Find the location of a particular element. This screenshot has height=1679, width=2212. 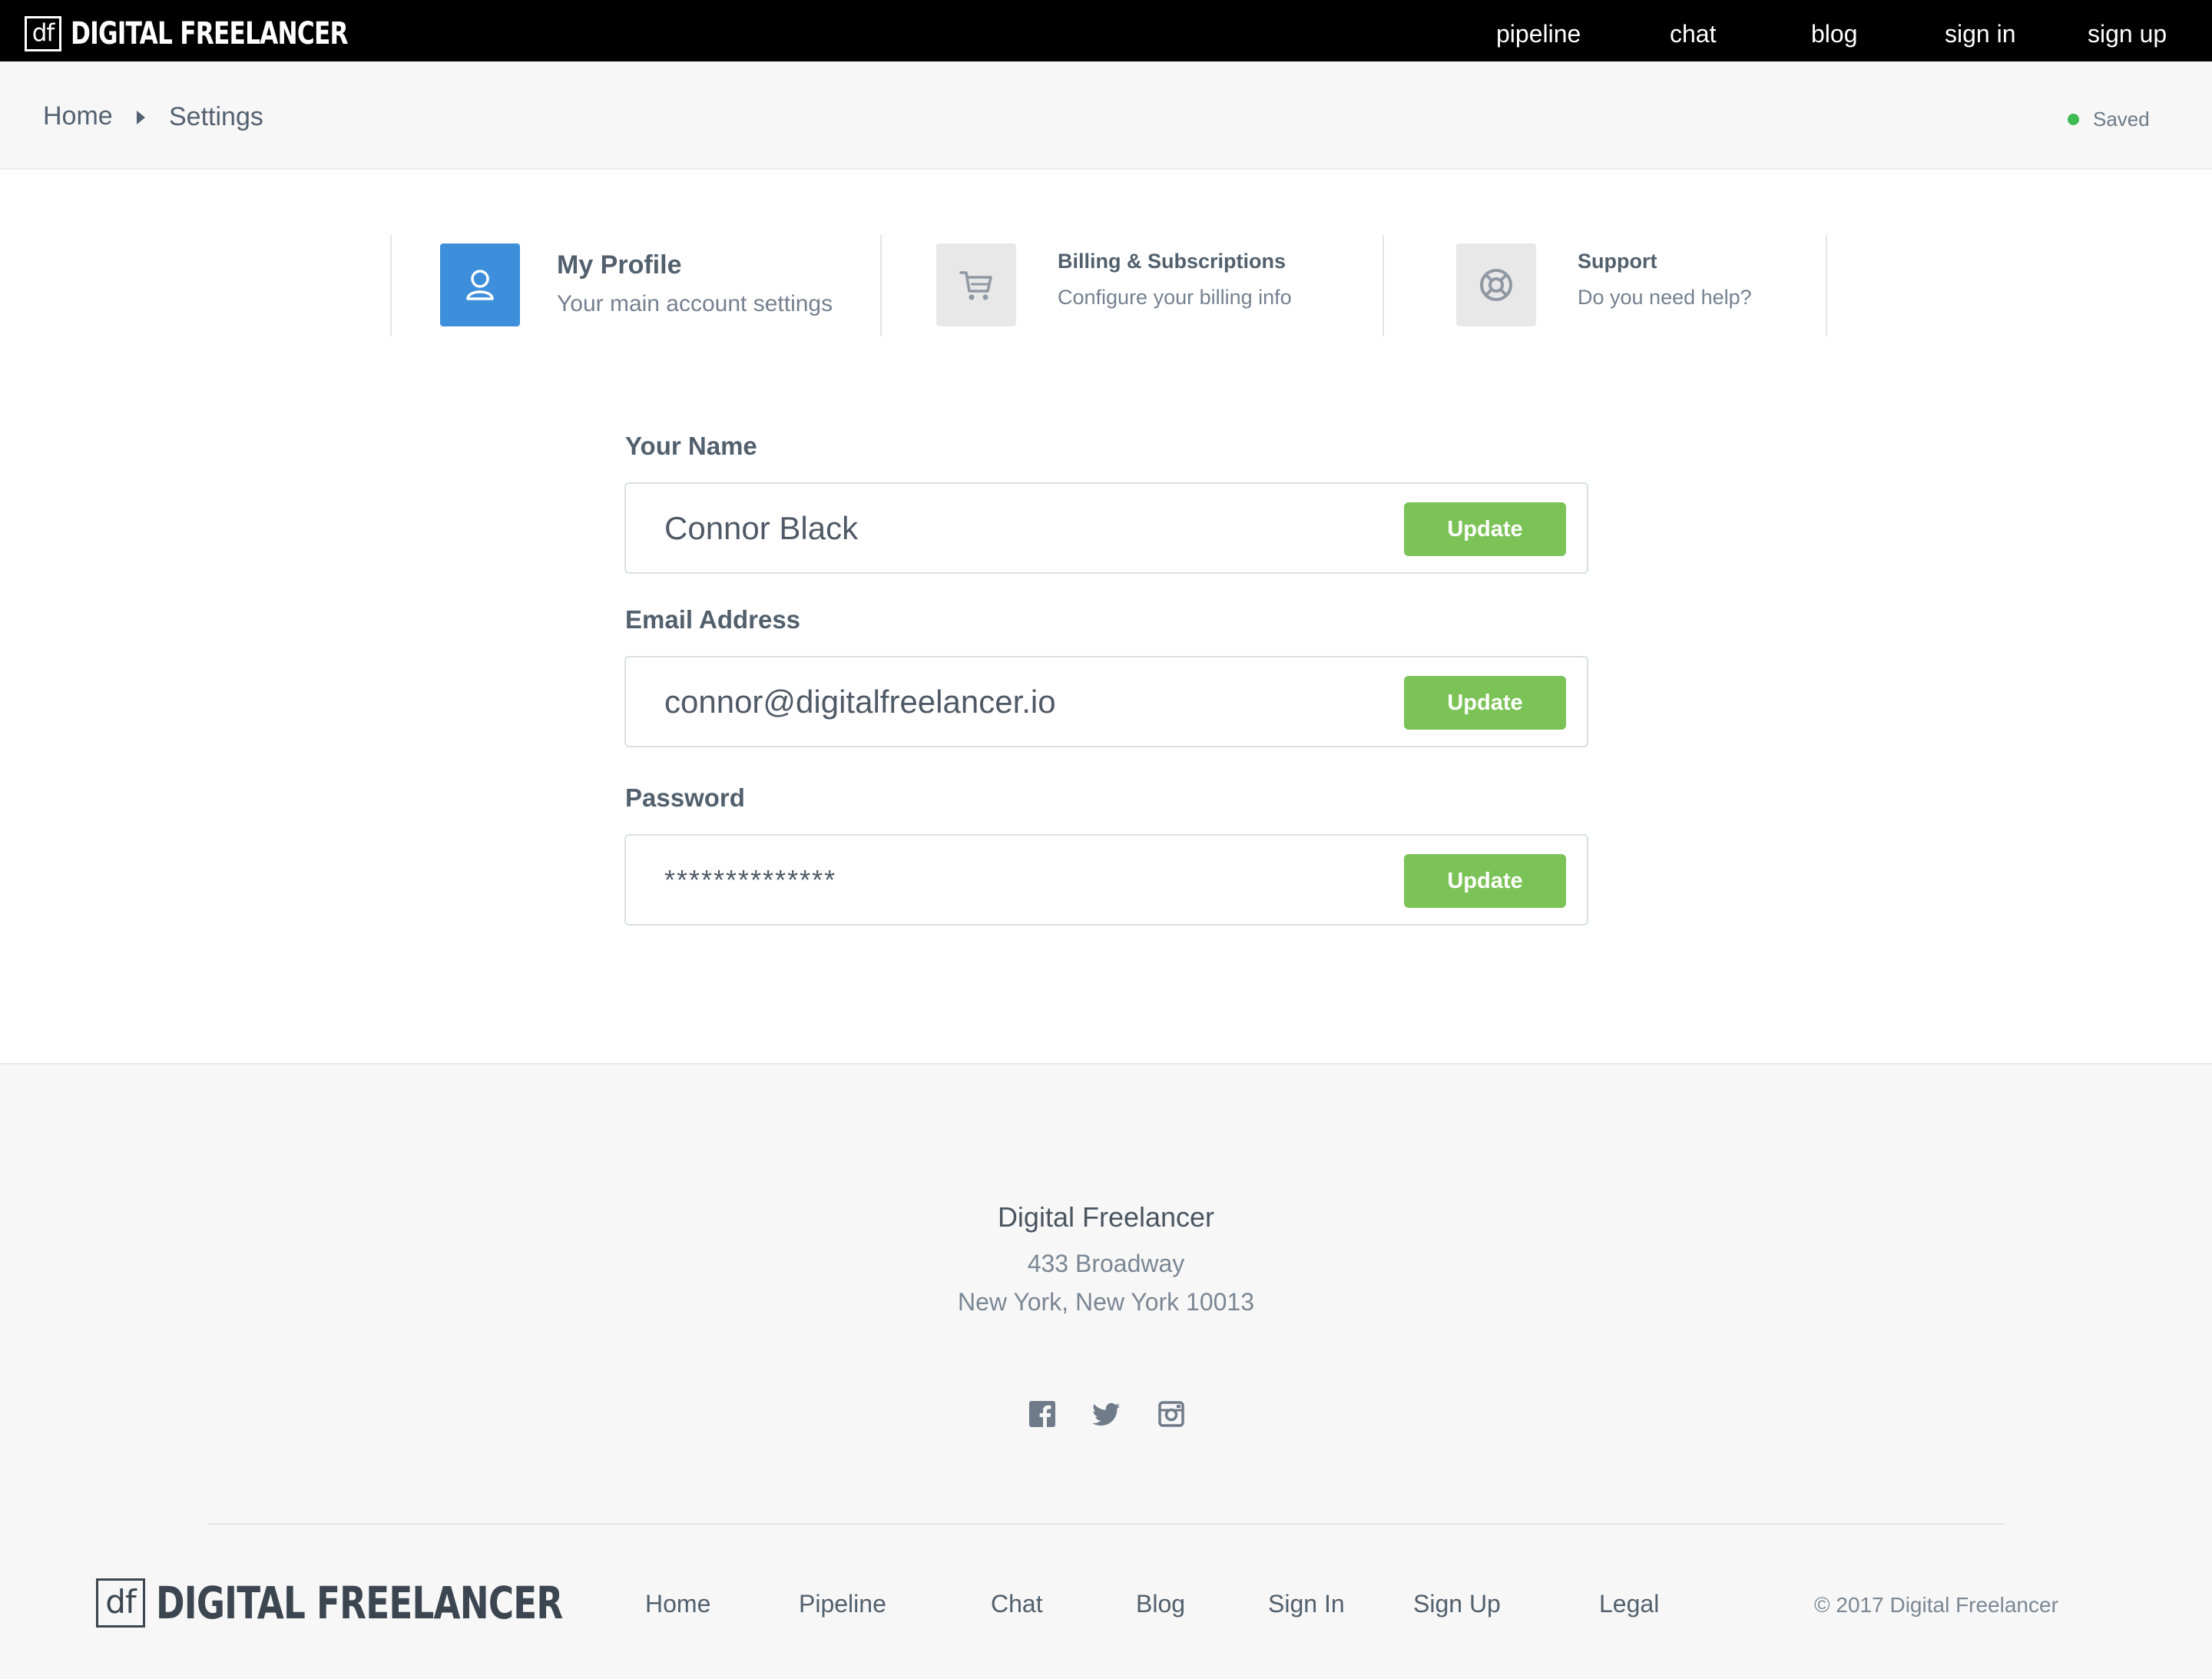

footer-brand-logo: df DIGITAL FREELANCER is located at coordinates (386, 1603).